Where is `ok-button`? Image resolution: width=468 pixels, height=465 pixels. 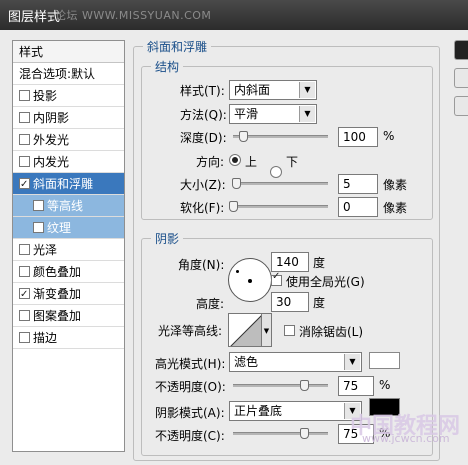 ok-button is located at coordinates (461, 50).